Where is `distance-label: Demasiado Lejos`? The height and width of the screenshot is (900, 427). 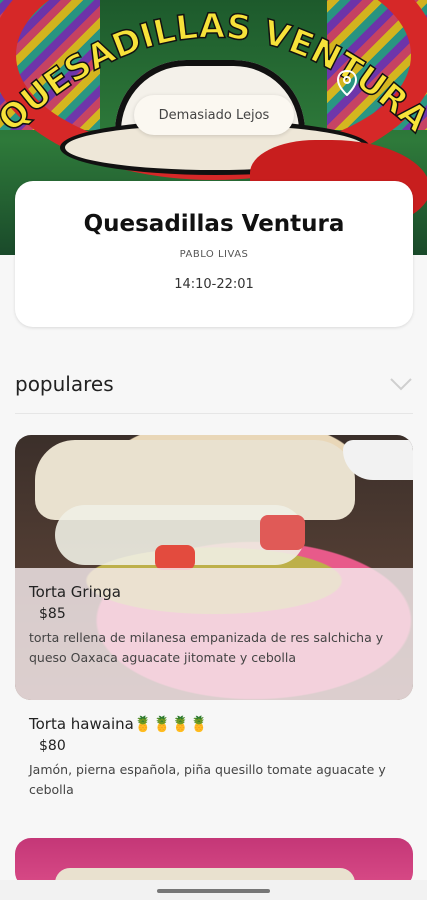 distance-label: Demasiado Lejos is located at coordinates (214, 115).